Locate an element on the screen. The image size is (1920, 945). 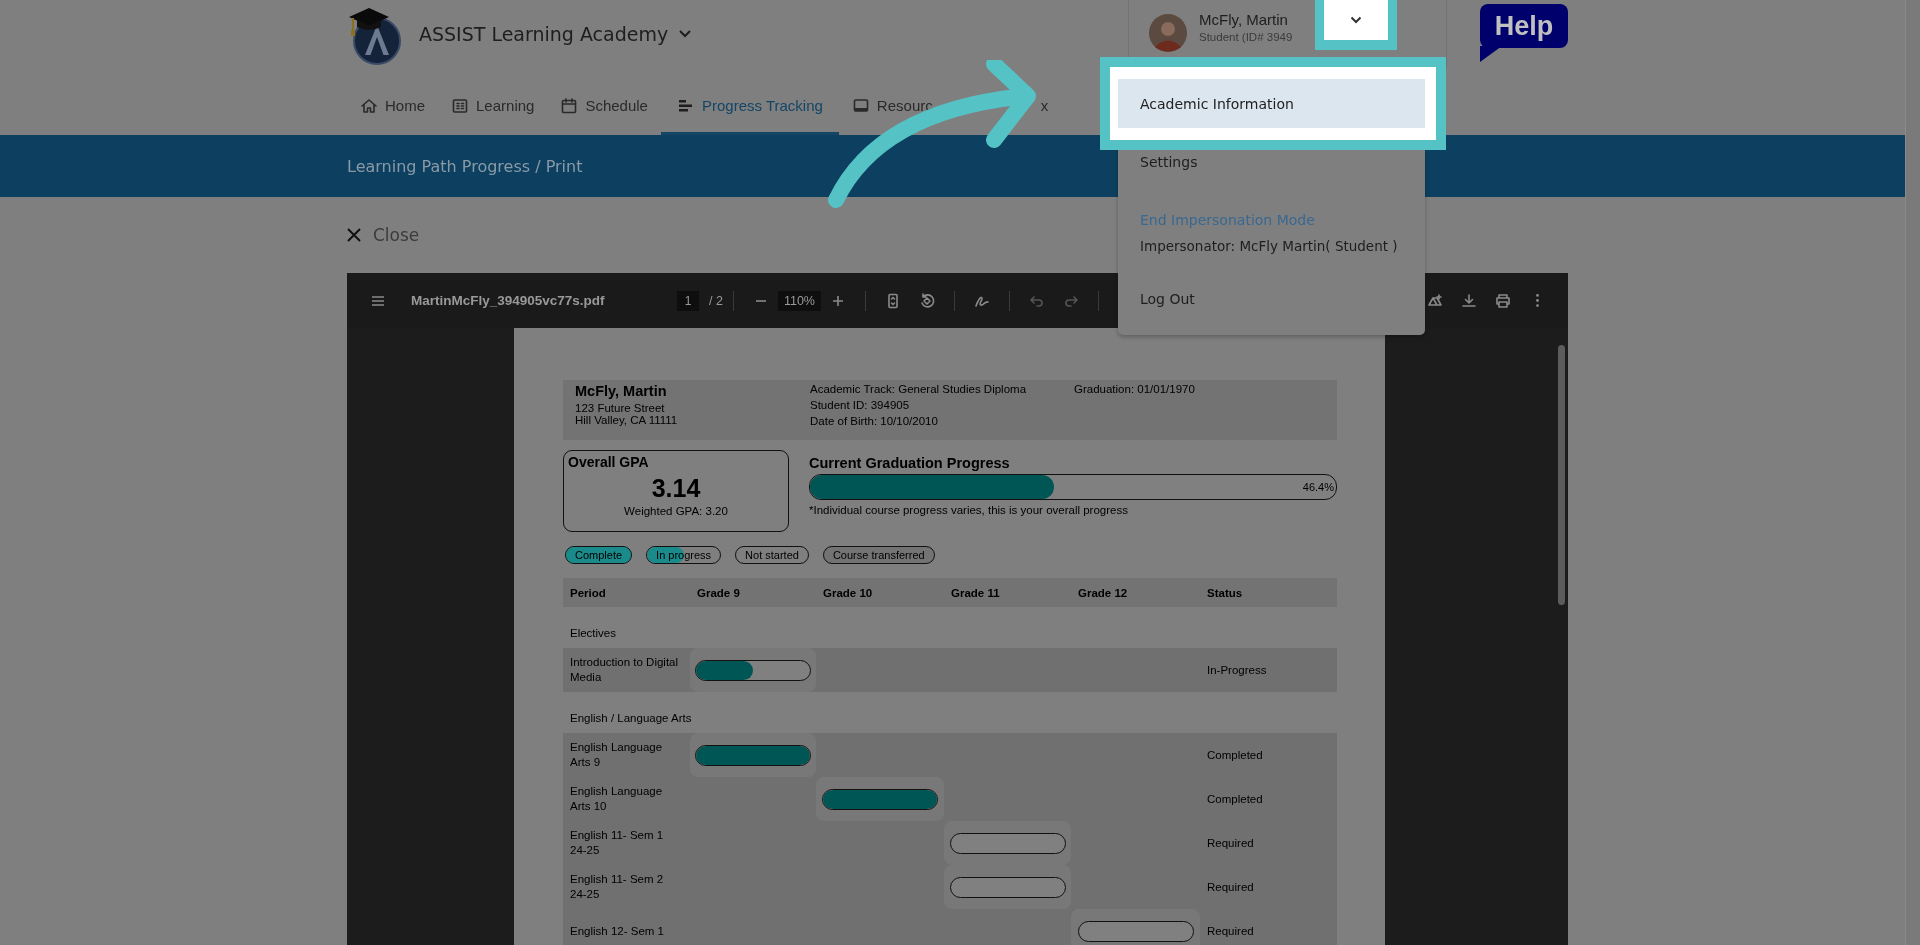
progress-title: Current Graduation Progress is located at coordinates (910, 463).